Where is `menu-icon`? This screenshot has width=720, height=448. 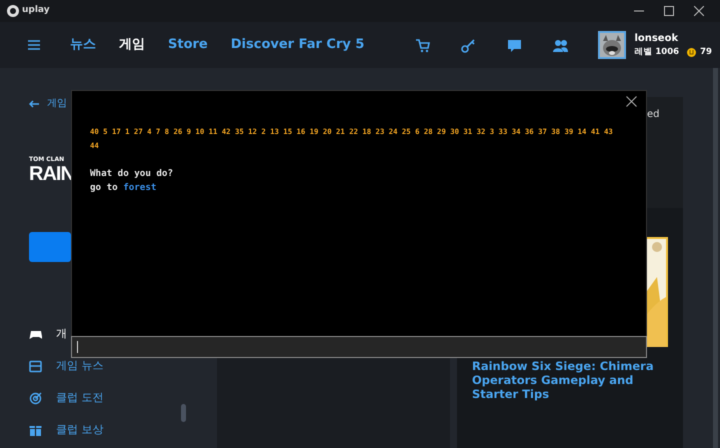
menu-icon is located at coordinates (34, 45).